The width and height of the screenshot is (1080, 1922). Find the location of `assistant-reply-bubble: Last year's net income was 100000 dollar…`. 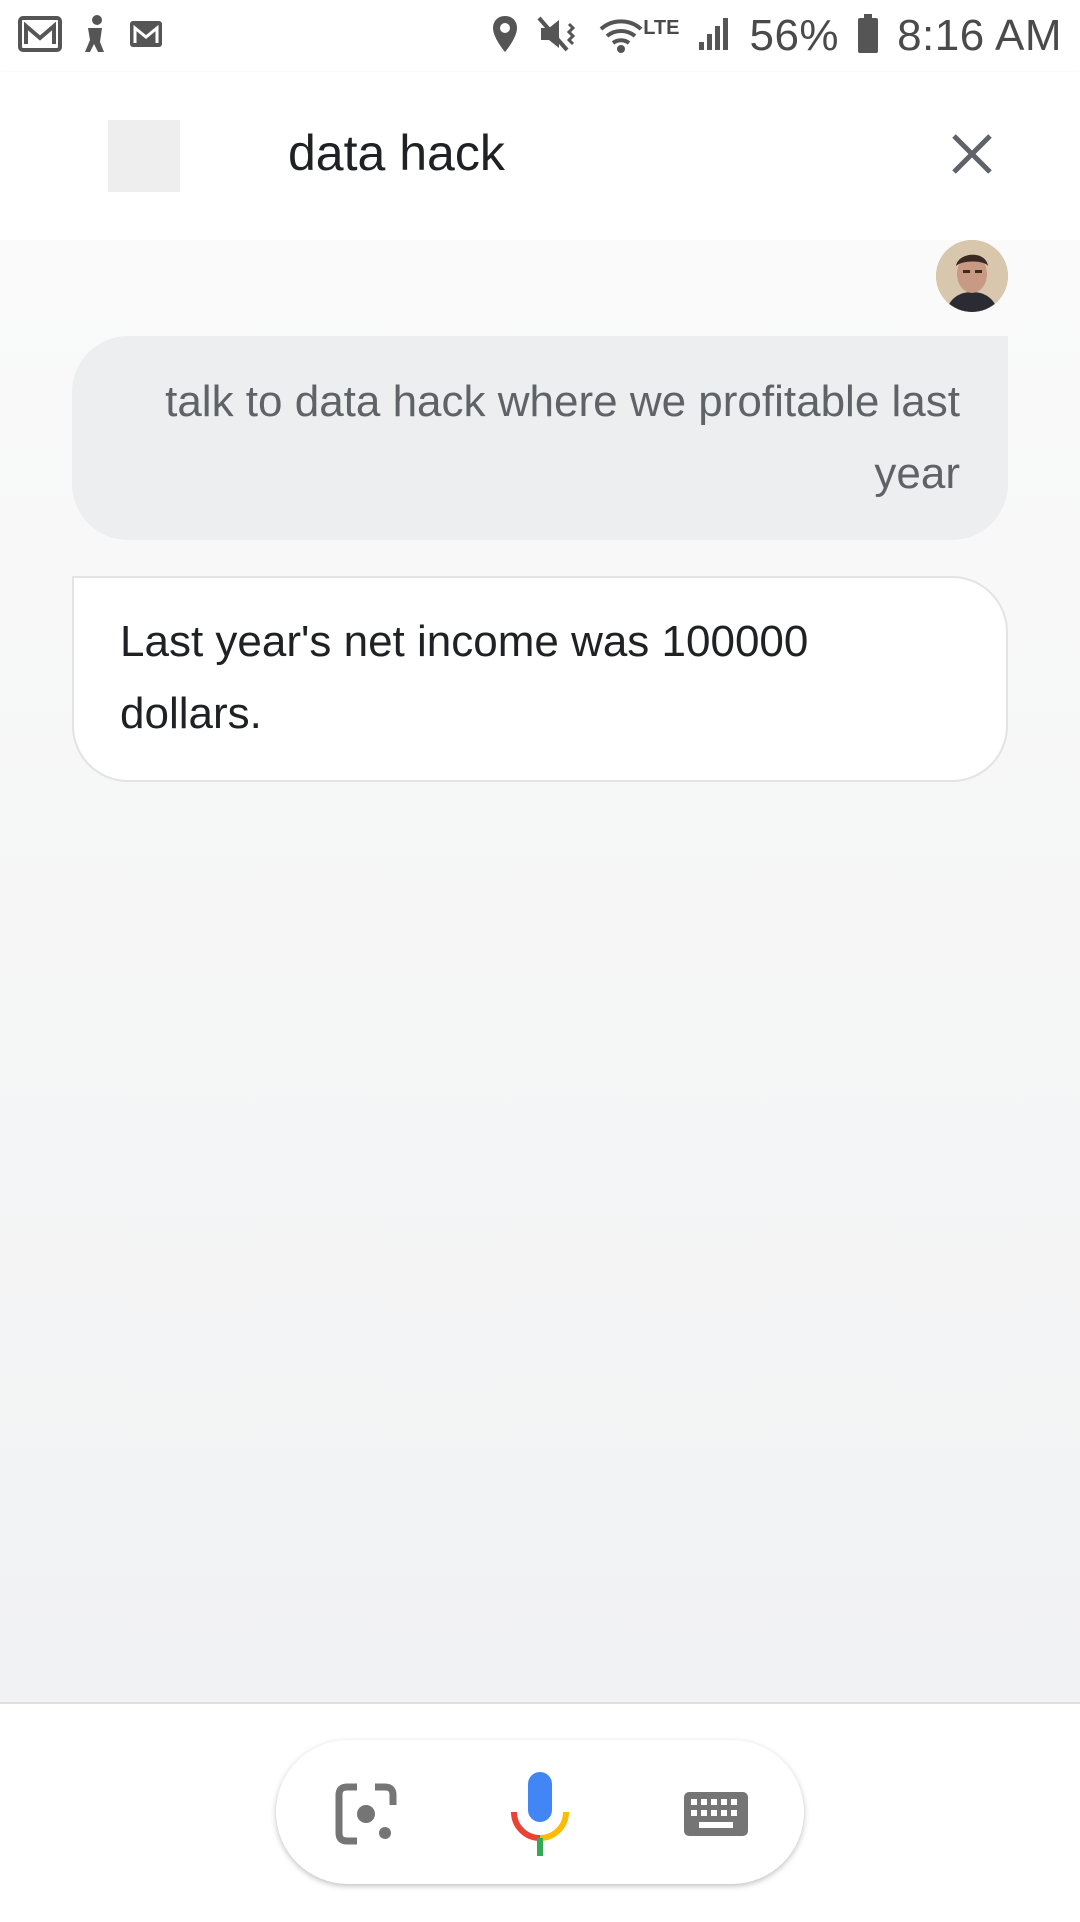

assistant-reply-bubble: Last year's net income was 100000 dollar… is located at coordinates (540, 679).